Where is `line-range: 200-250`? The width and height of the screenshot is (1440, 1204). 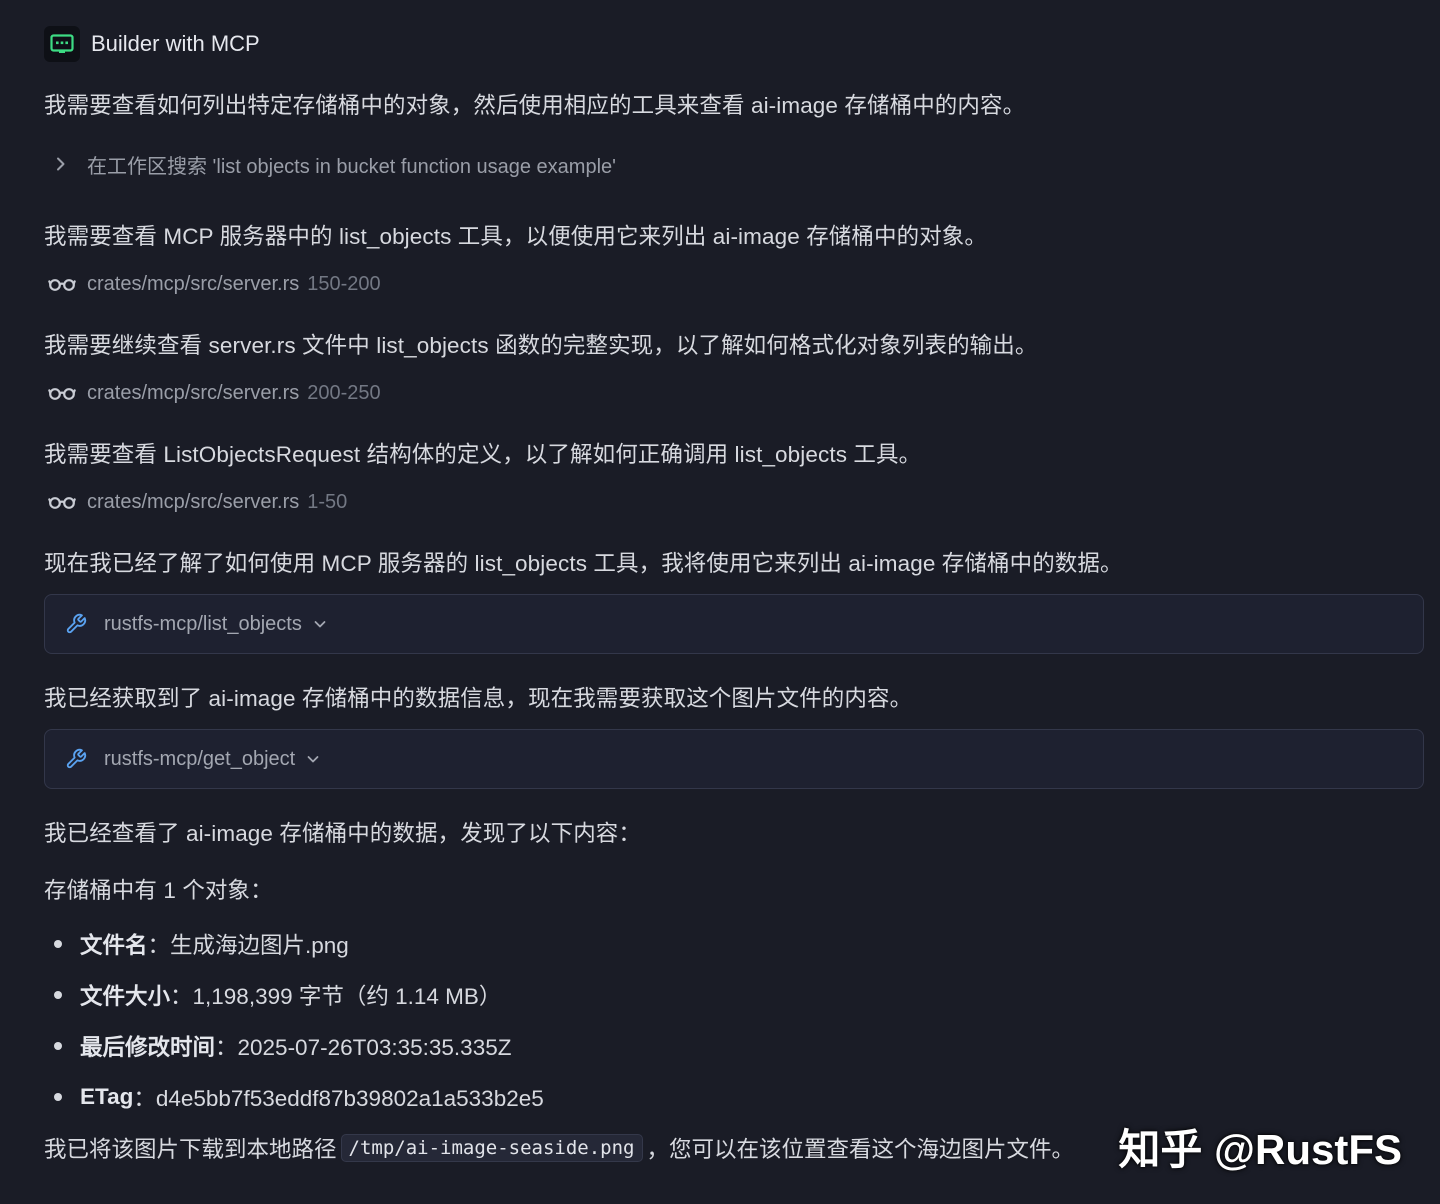
line-range: 200-250 is located at coordinates (344, 392).